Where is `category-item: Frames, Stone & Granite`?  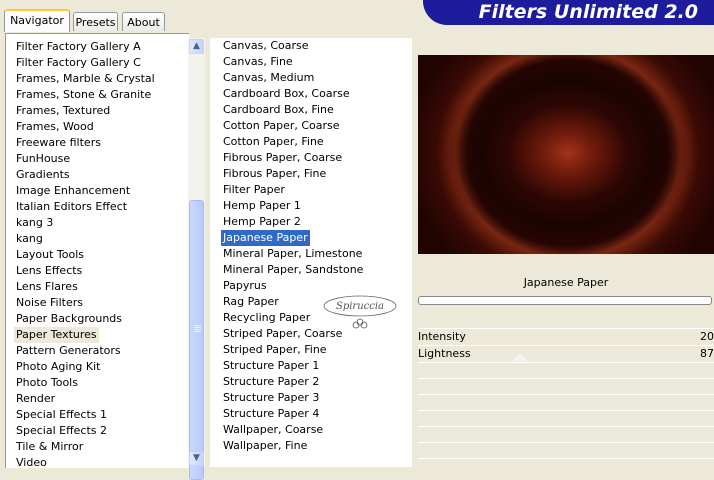 category-item: Frames, Stone & Granite is located at coordinates (83, 95).